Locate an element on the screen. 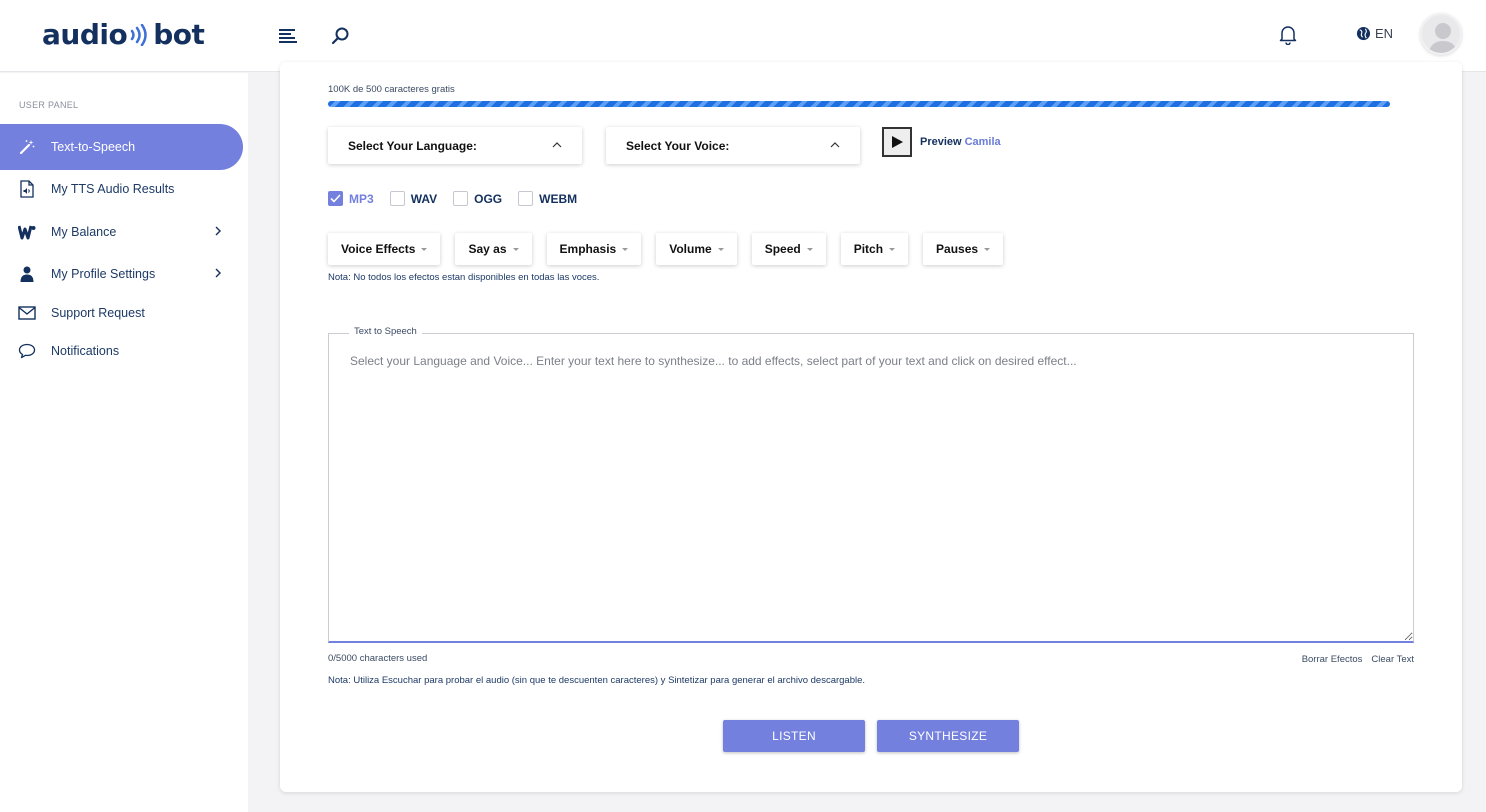  pauses-dropdown: Pauses is located at coordinates (963, 249).